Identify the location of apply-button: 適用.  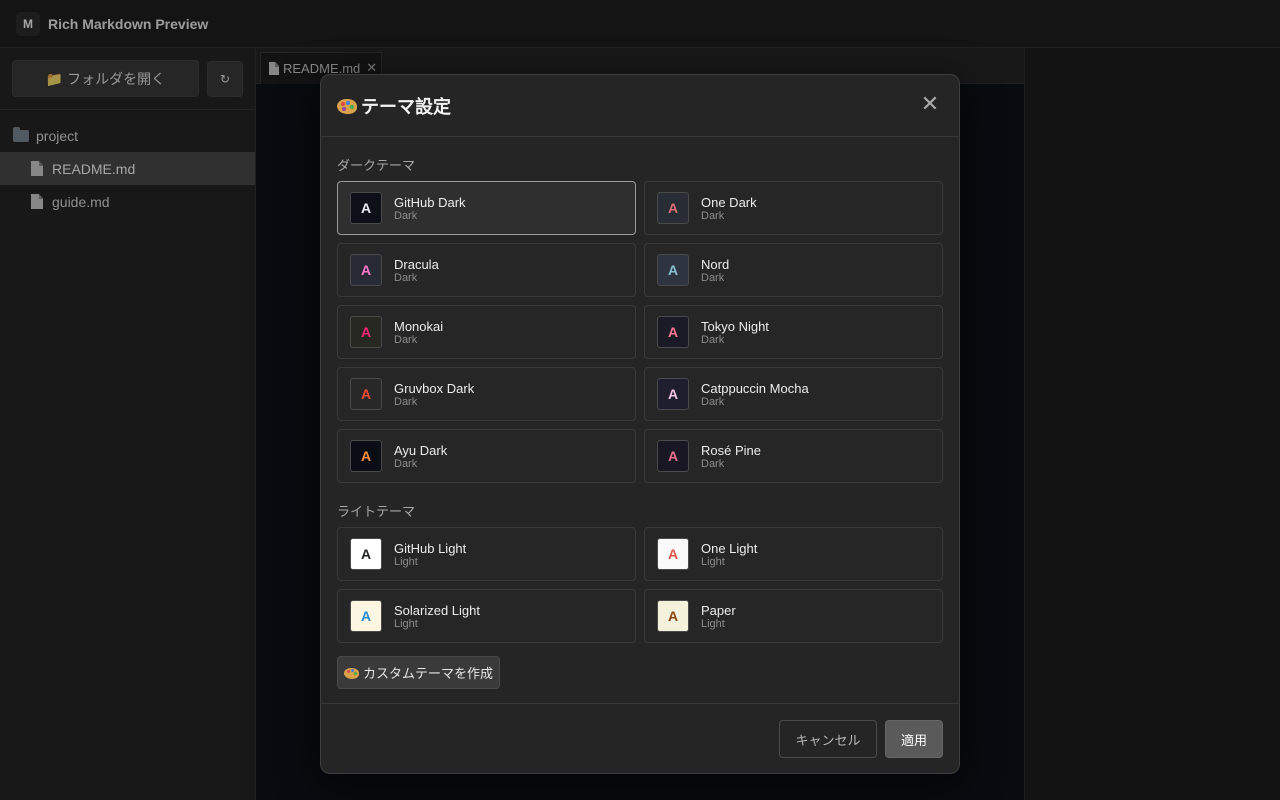
(914, 739).